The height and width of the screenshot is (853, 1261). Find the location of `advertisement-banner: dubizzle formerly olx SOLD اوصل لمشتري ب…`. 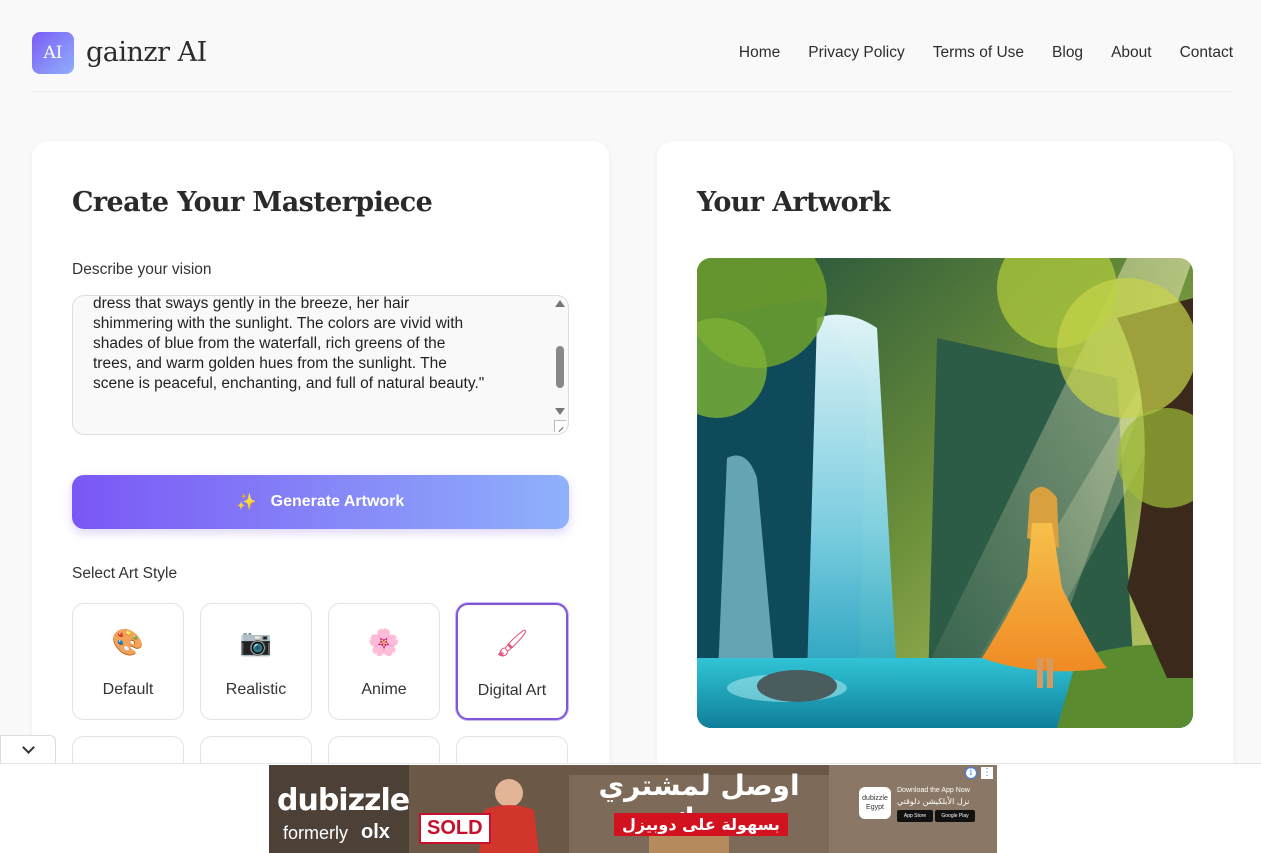

advertisement-banner: dubizzle formerly olx SOLD اوصل لمشتري ب… is located at coordinates (633, 809).